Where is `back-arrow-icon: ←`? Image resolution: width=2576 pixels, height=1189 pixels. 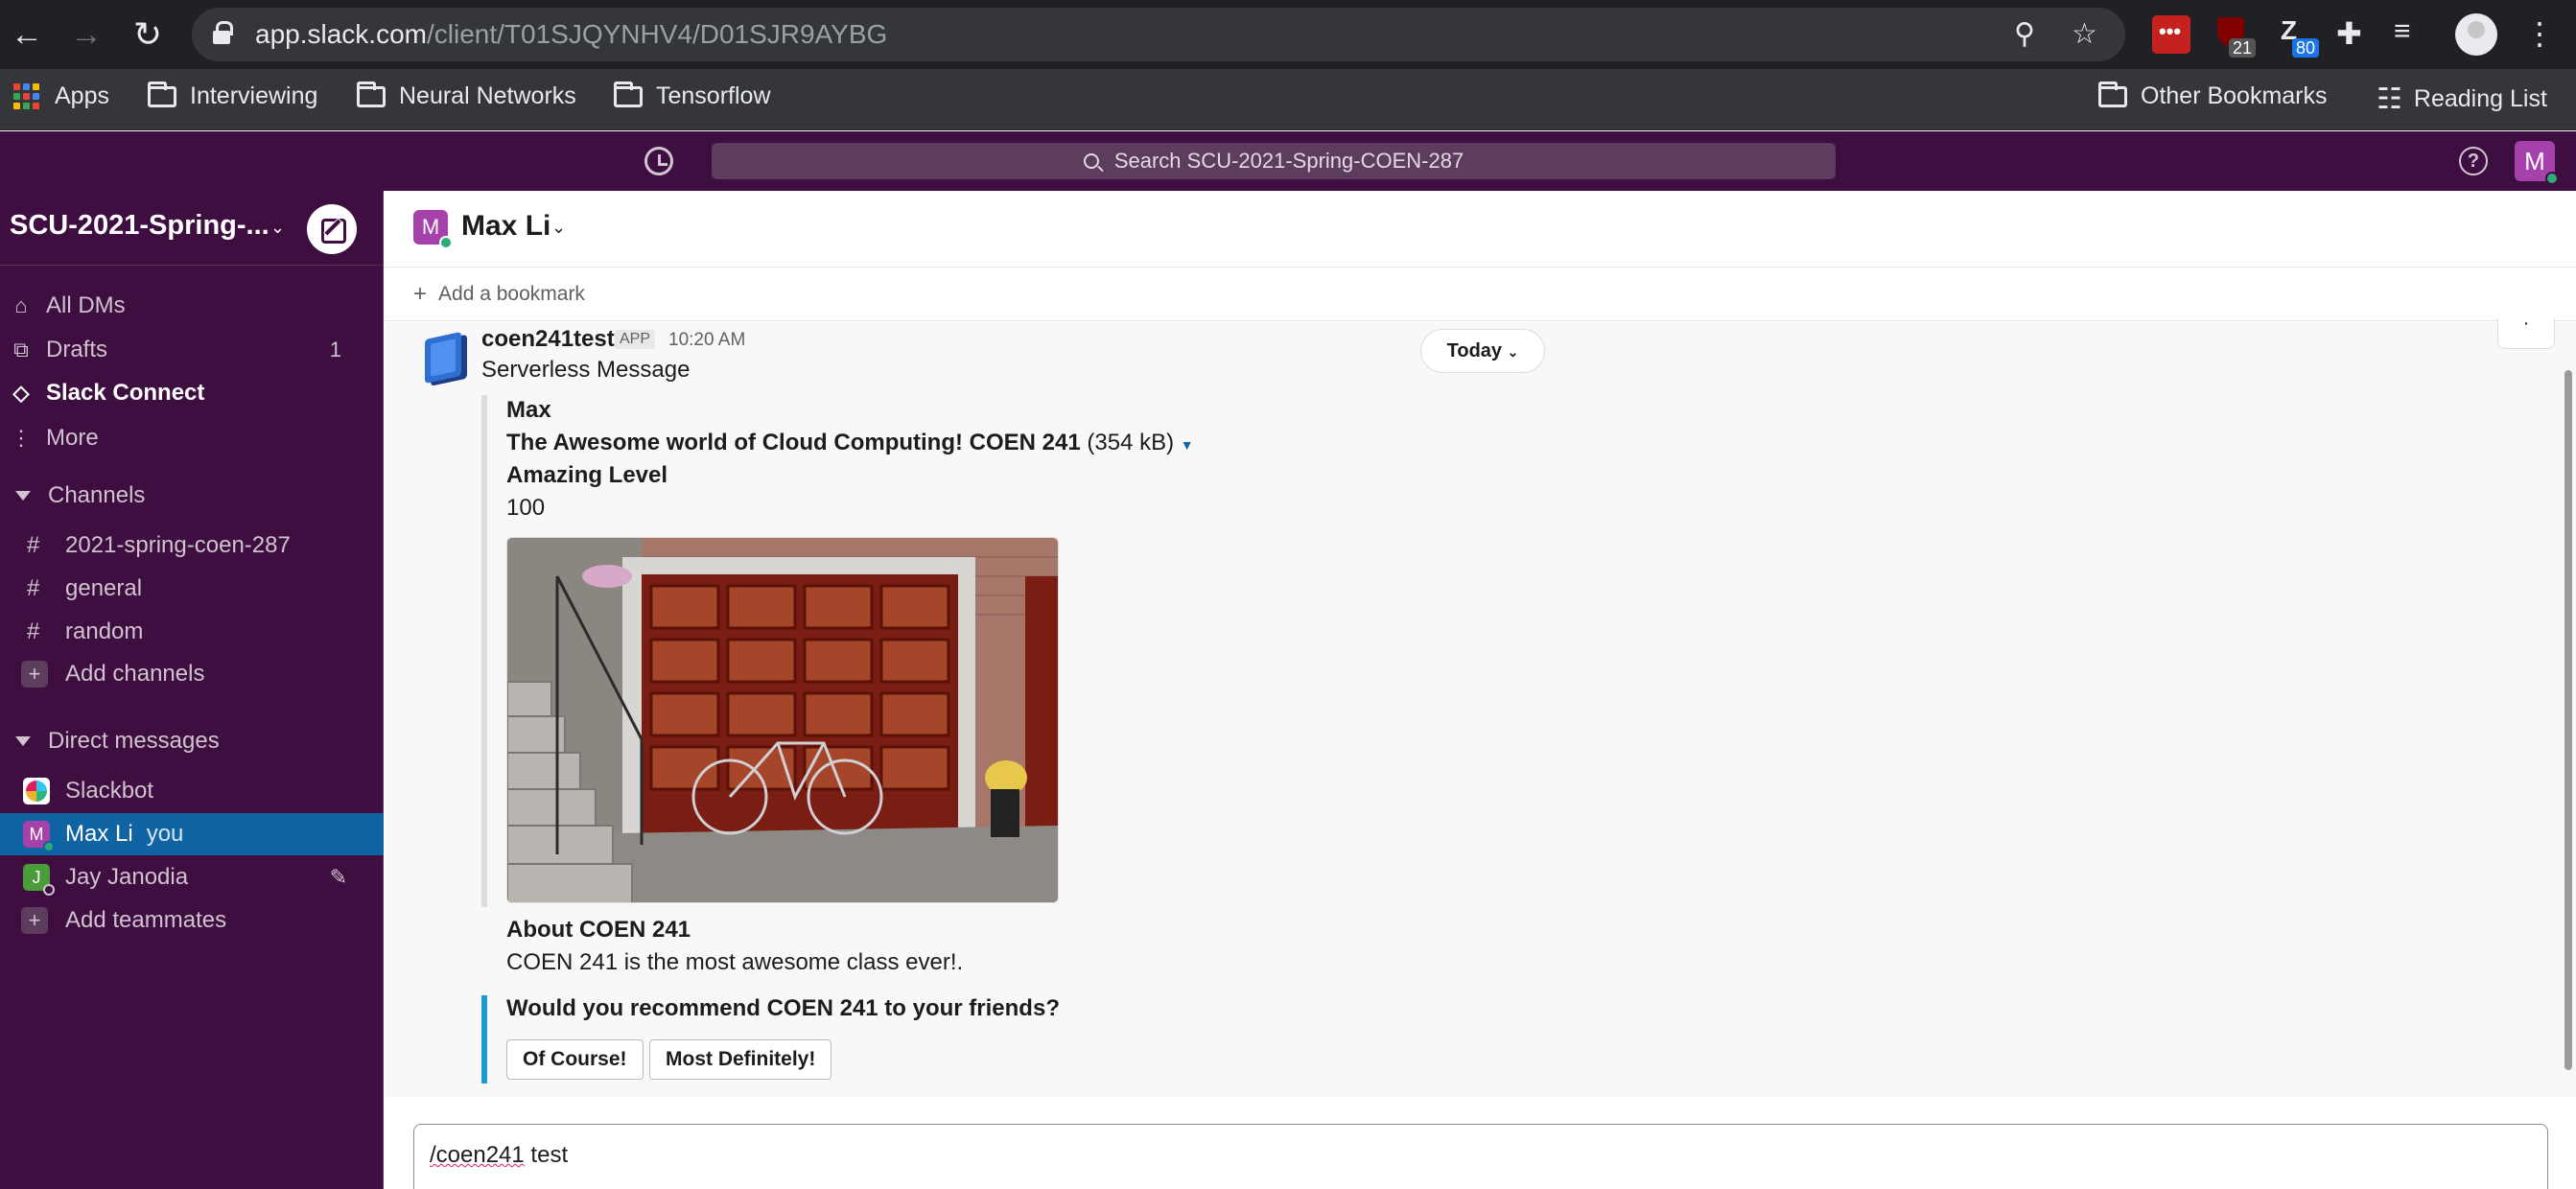
back-arrow-icon: ← is located at coordinates (27, 35).